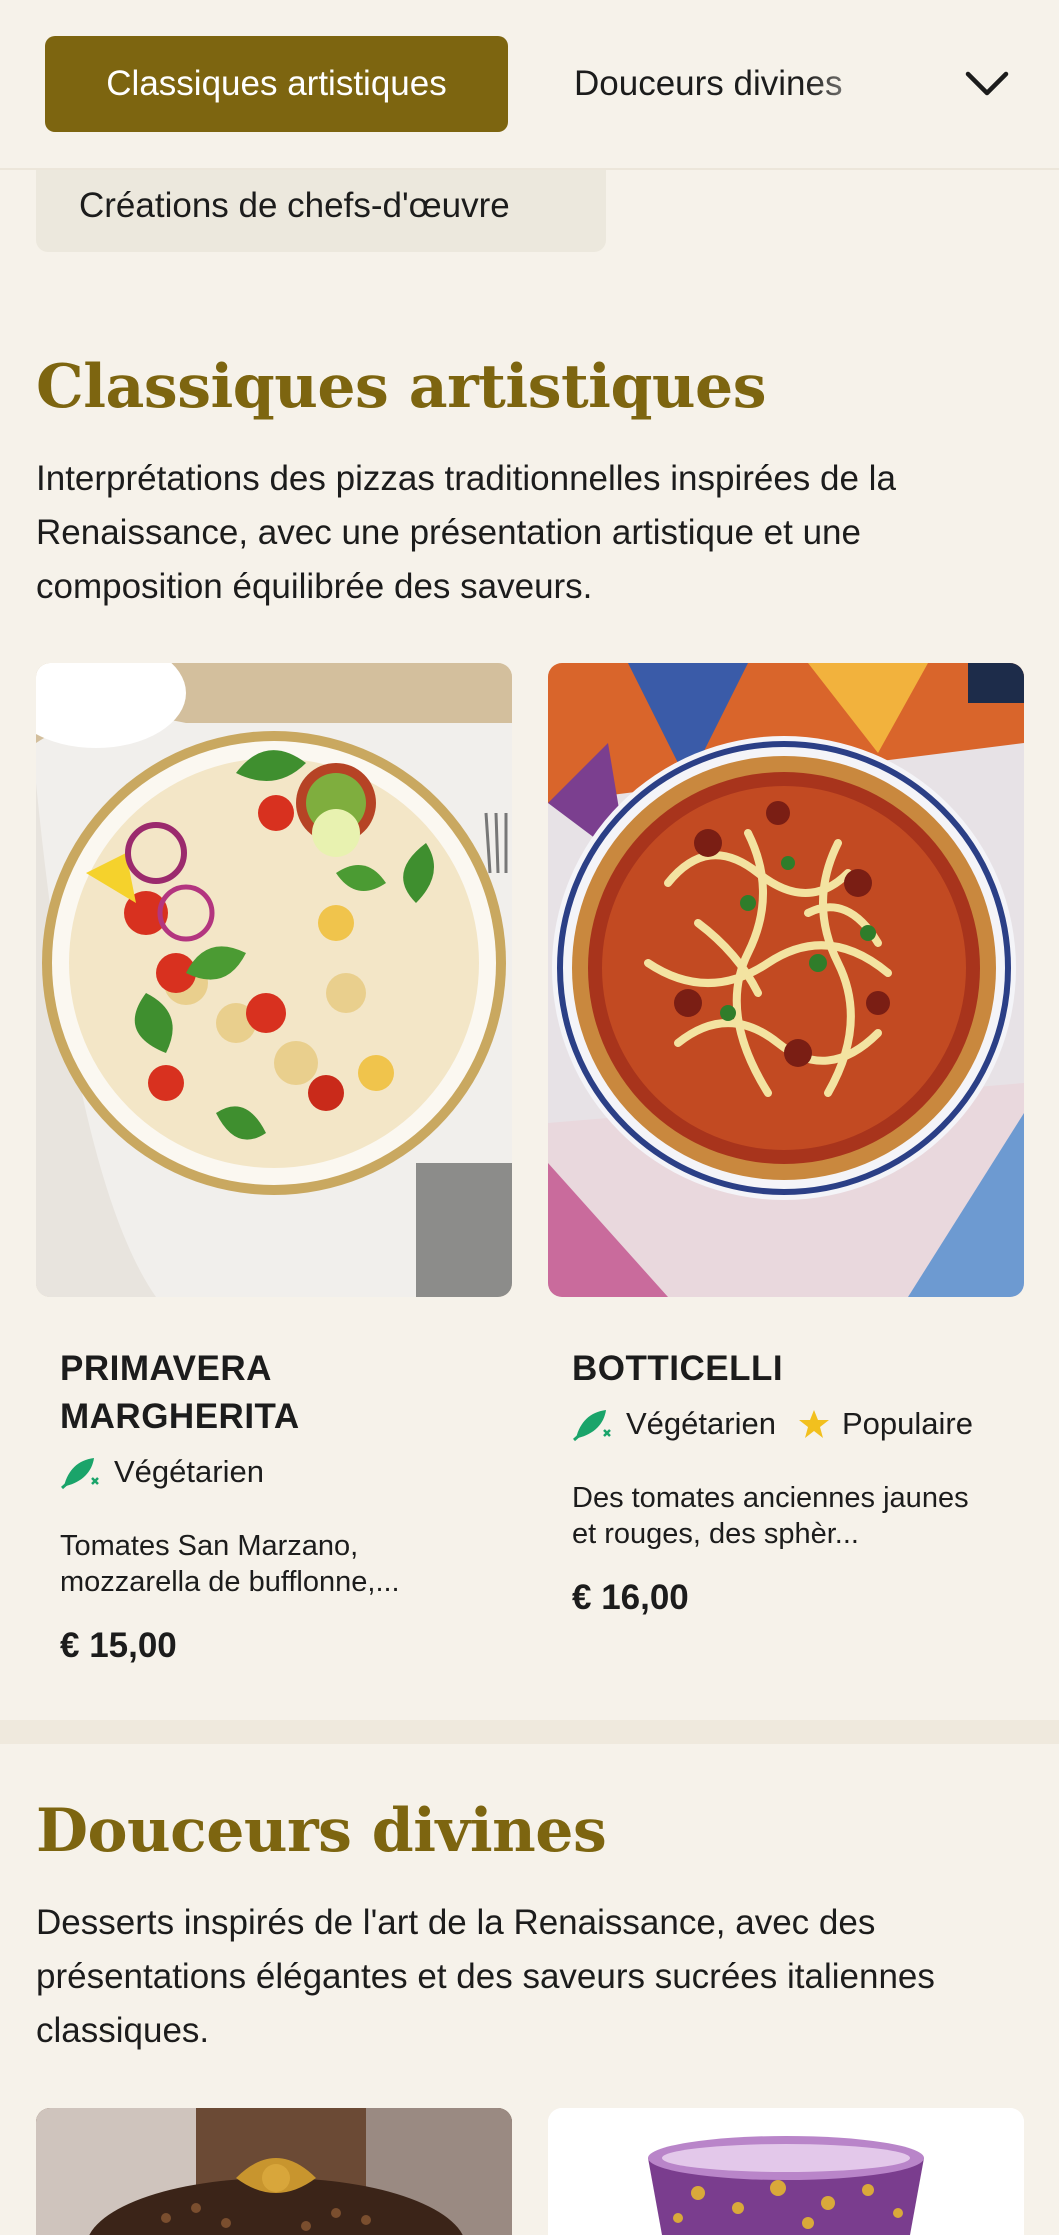 The height and width of the screenshot is (2235, 1059). What do you see at coordinates (321, 206) in the screenshot?
I see `tab-creations-chefs-doeuvre: Créations de chefs-d'œuvre` at bounding box center [321, 206].